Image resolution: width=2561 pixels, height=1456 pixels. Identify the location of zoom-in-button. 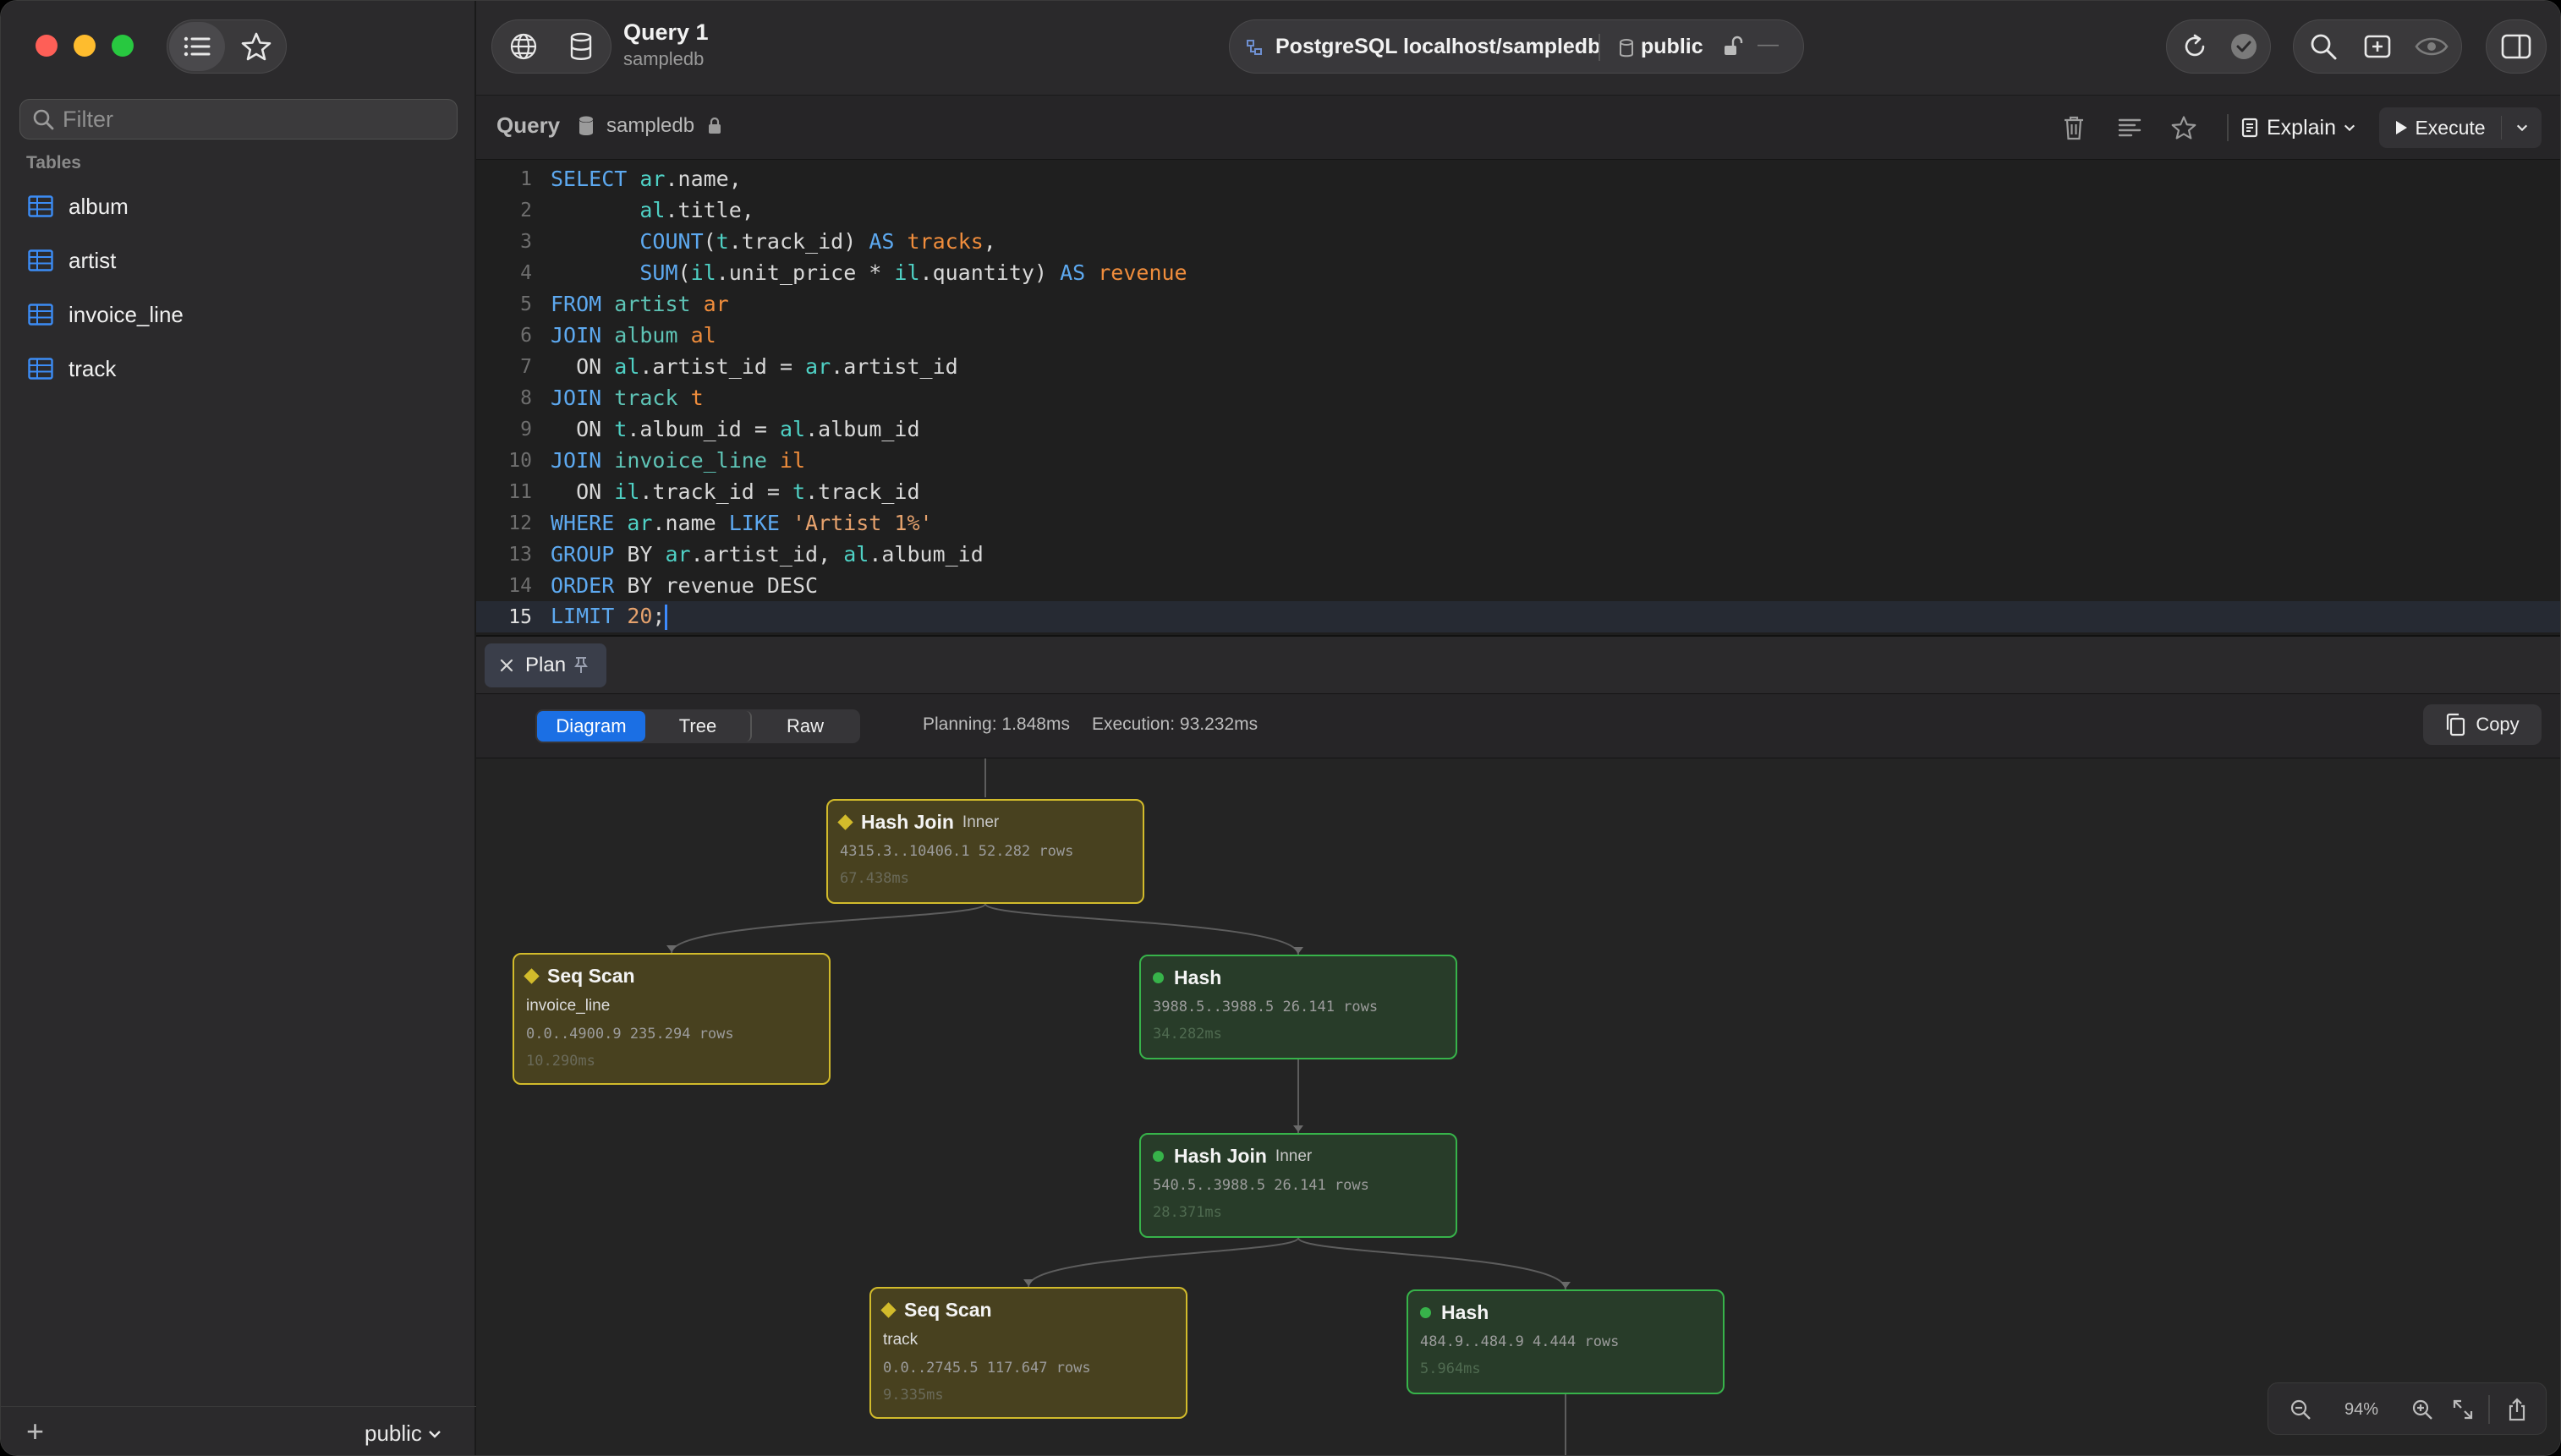
(2422, 1409).